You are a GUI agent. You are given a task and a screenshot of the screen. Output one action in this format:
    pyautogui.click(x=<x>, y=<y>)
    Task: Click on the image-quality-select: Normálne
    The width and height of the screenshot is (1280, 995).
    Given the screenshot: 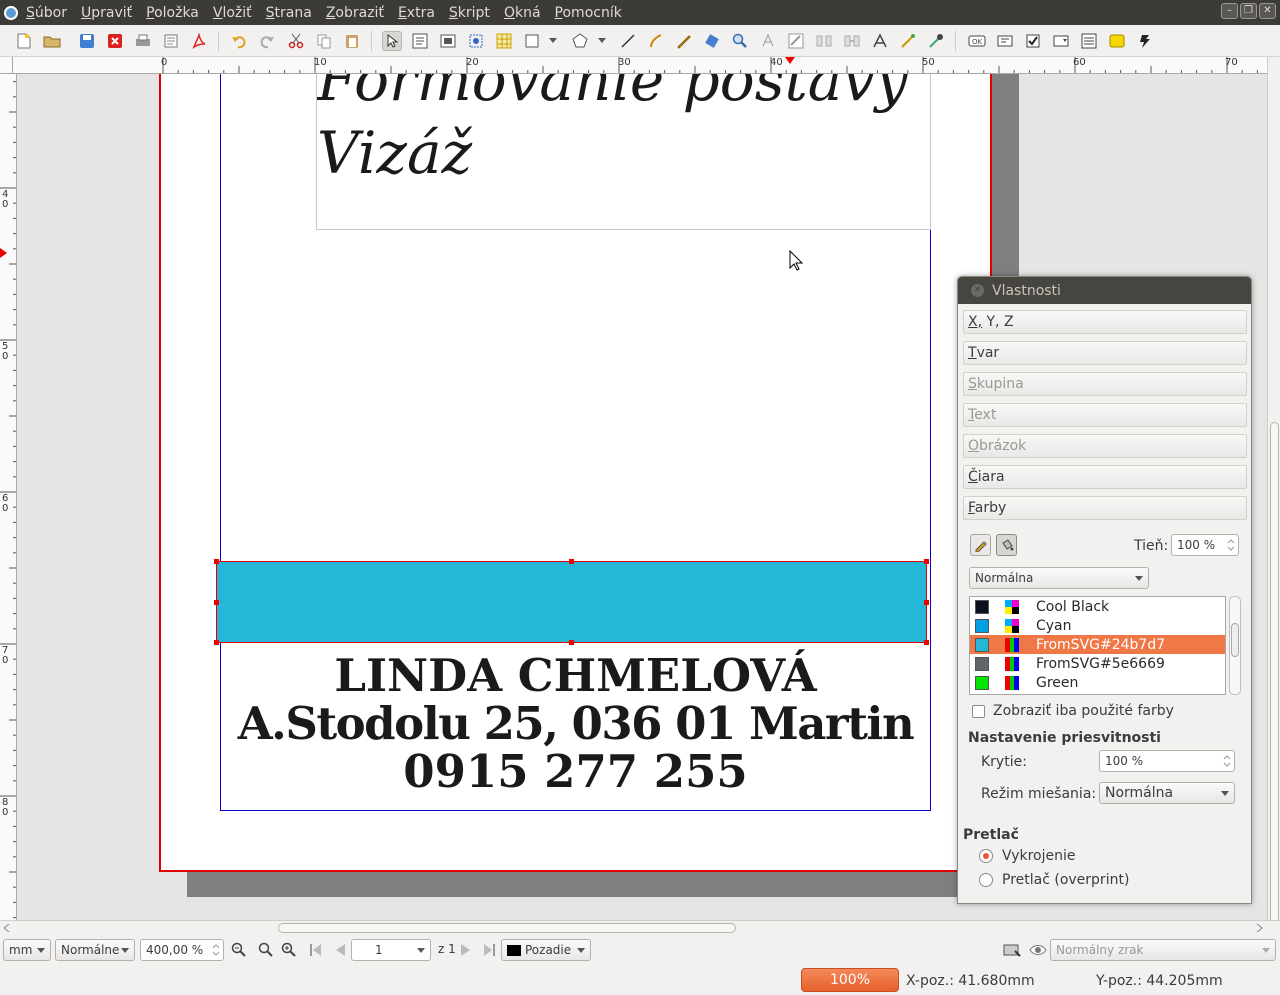 What is the action you would take?
    pyautogui.click(x=95, y=950)
    